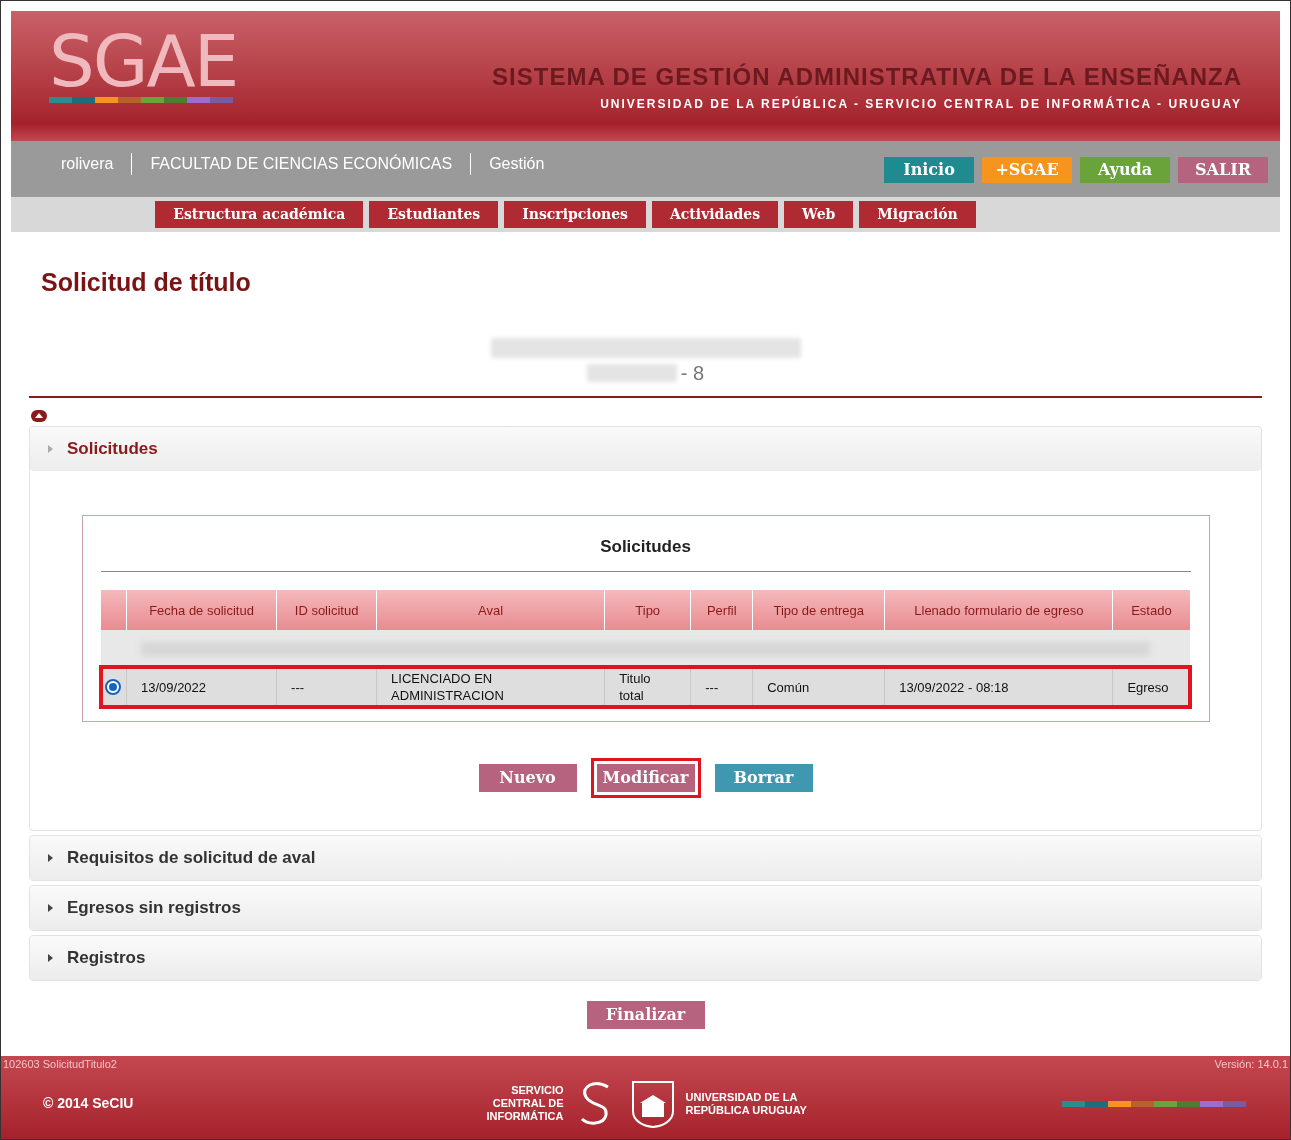  I want to click on action-button: Modificar, so click(645, 778).